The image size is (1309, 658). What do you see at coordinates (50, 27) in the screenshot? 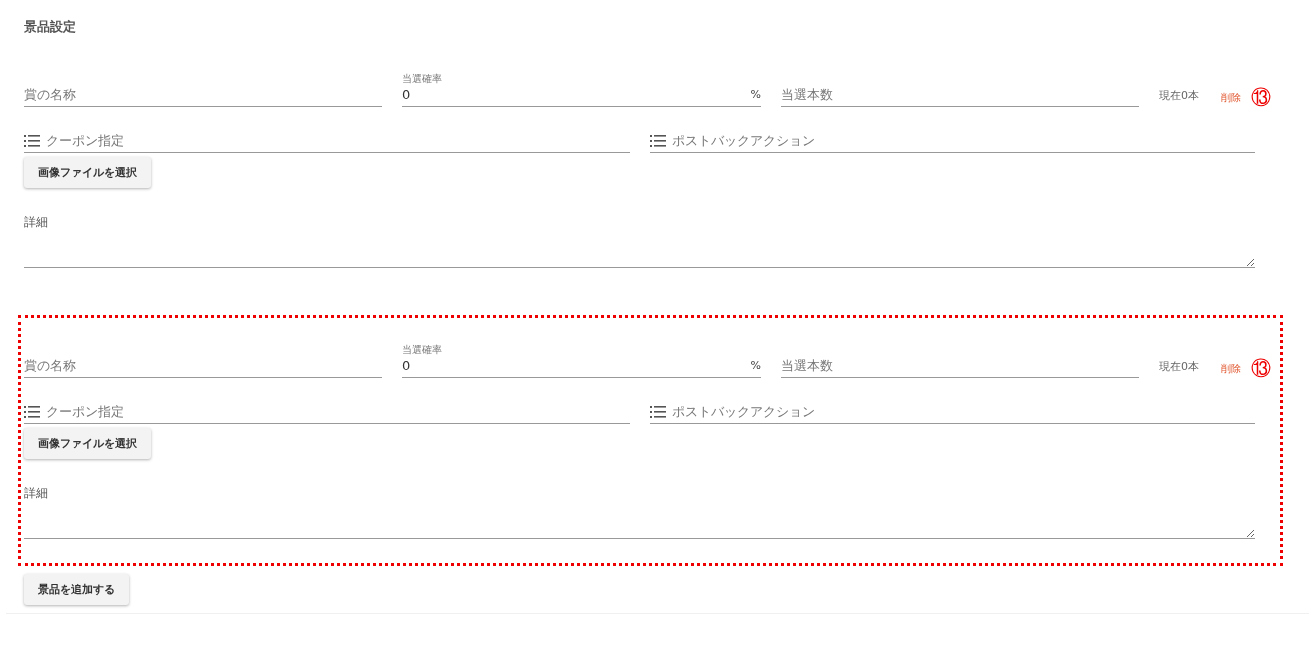
I see `section-title: 景品設定` at bounding box center [50, 27].